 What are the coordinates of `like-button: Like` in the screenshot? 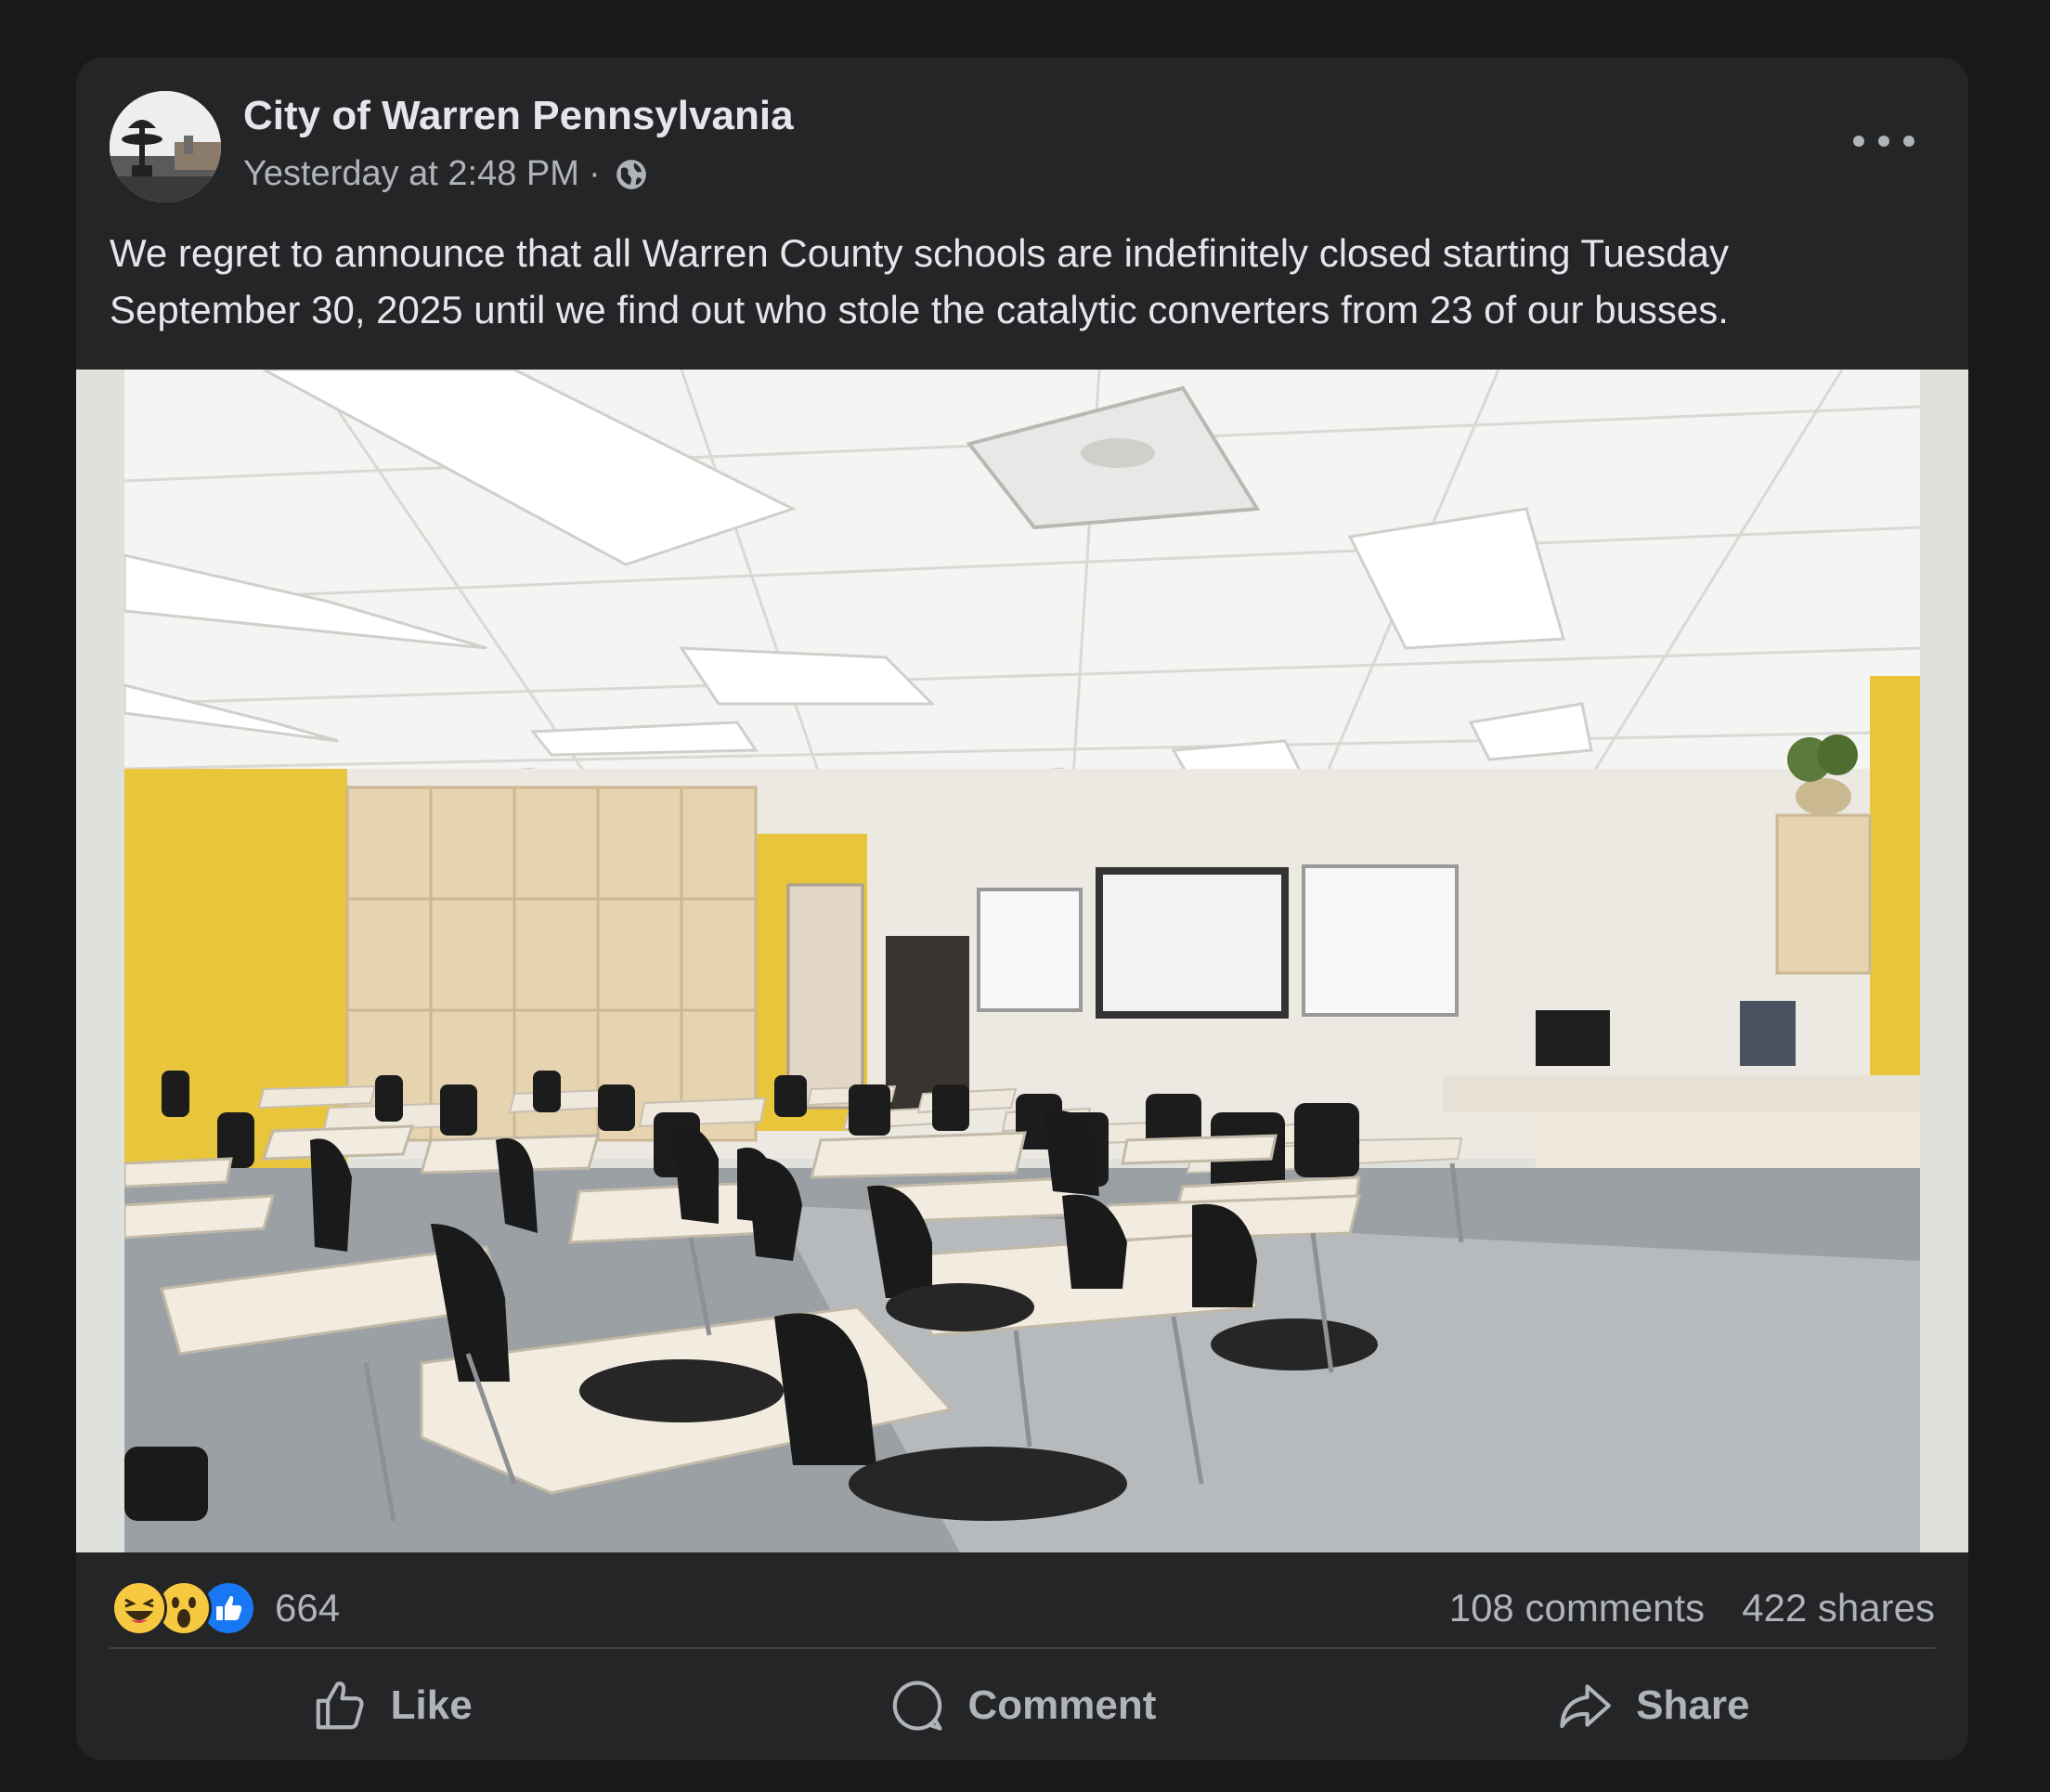 It's located at (391, 1706).